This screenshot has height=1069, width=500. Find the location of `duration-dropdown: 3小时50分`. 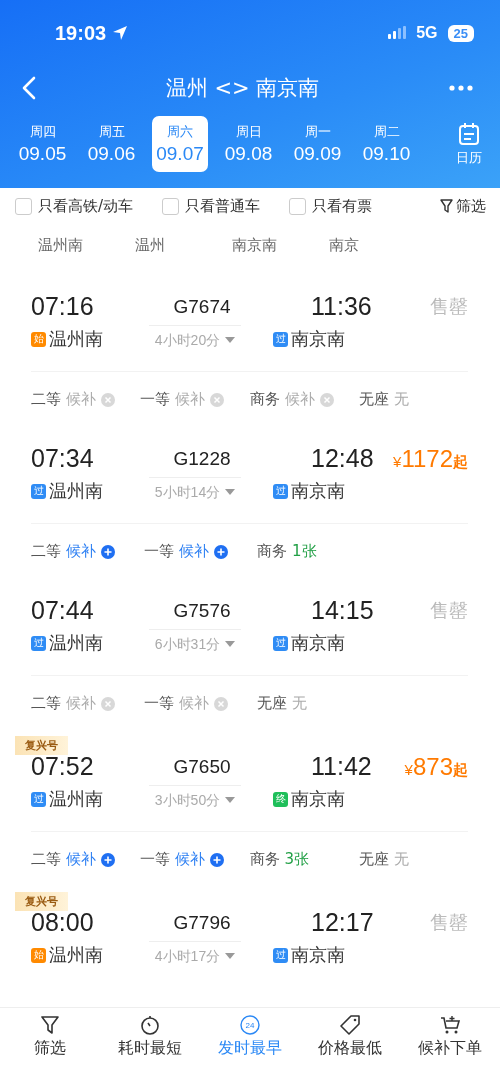

duration-dropdown: 3小时50分 is located at coordinates (195, 800).